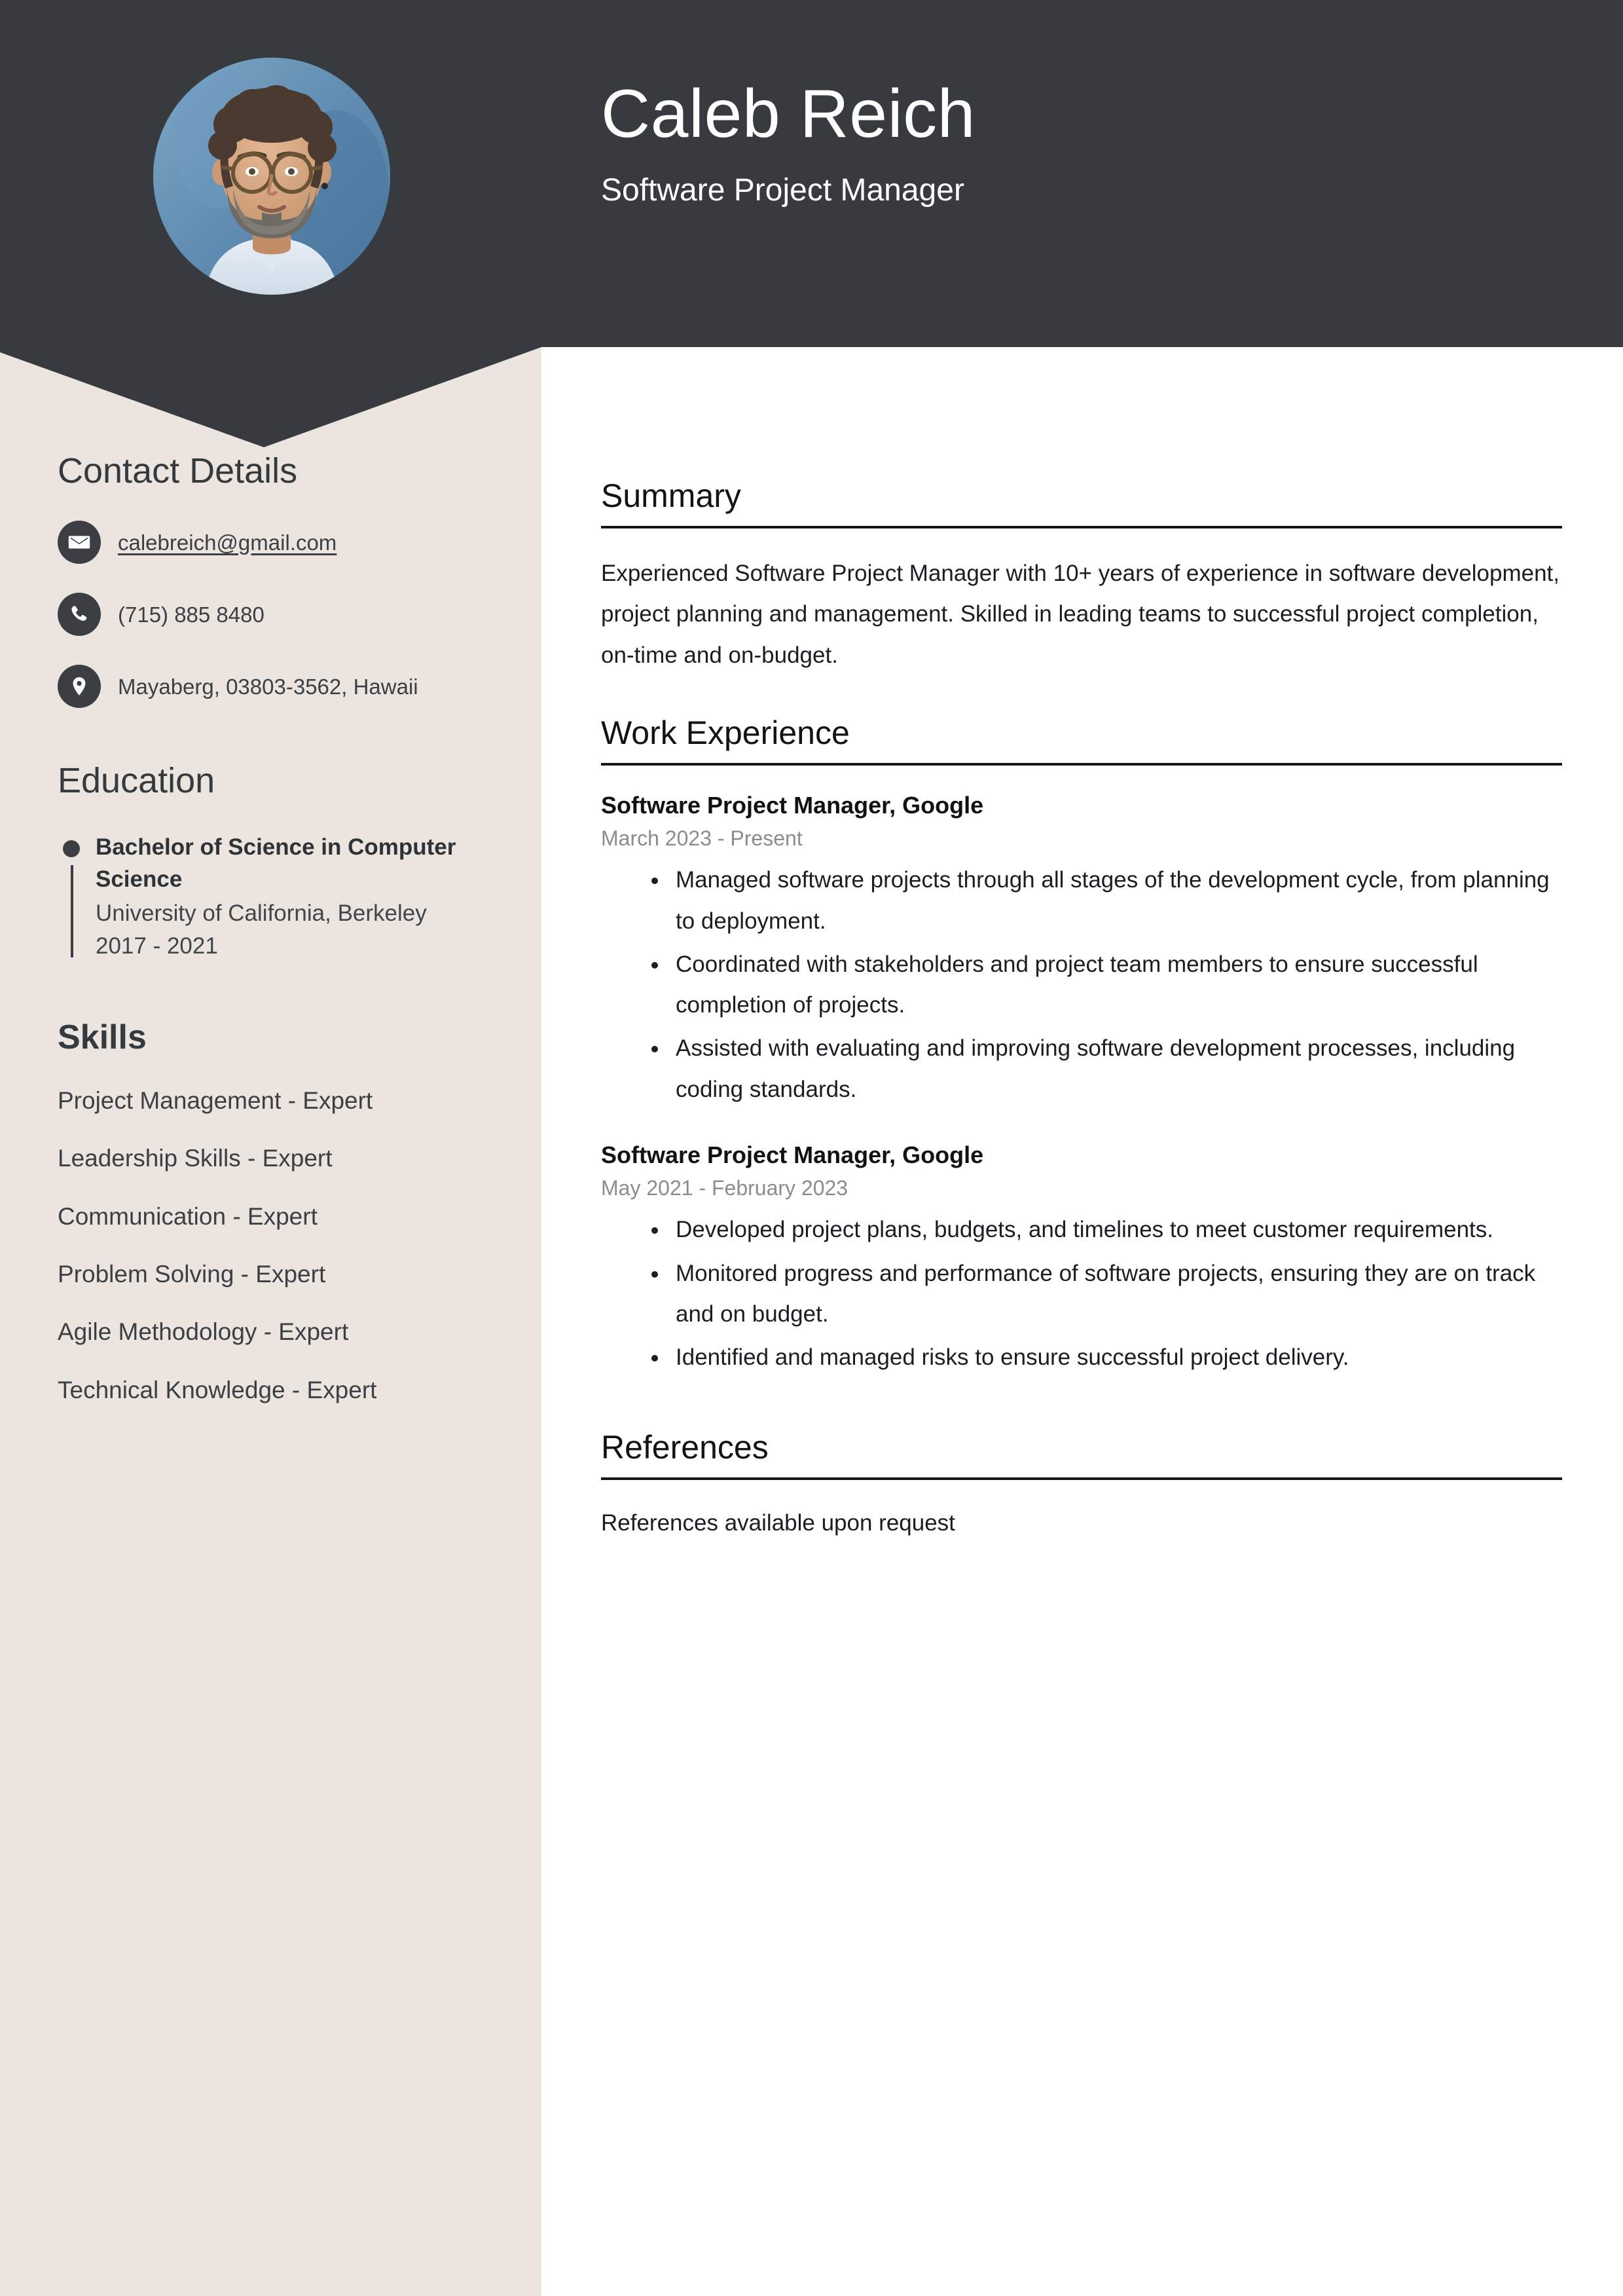 This screenshot has height=2296, width=1623. I want to click on education-degree: Bachelor of Science in Computer Science, so click(276, 863).